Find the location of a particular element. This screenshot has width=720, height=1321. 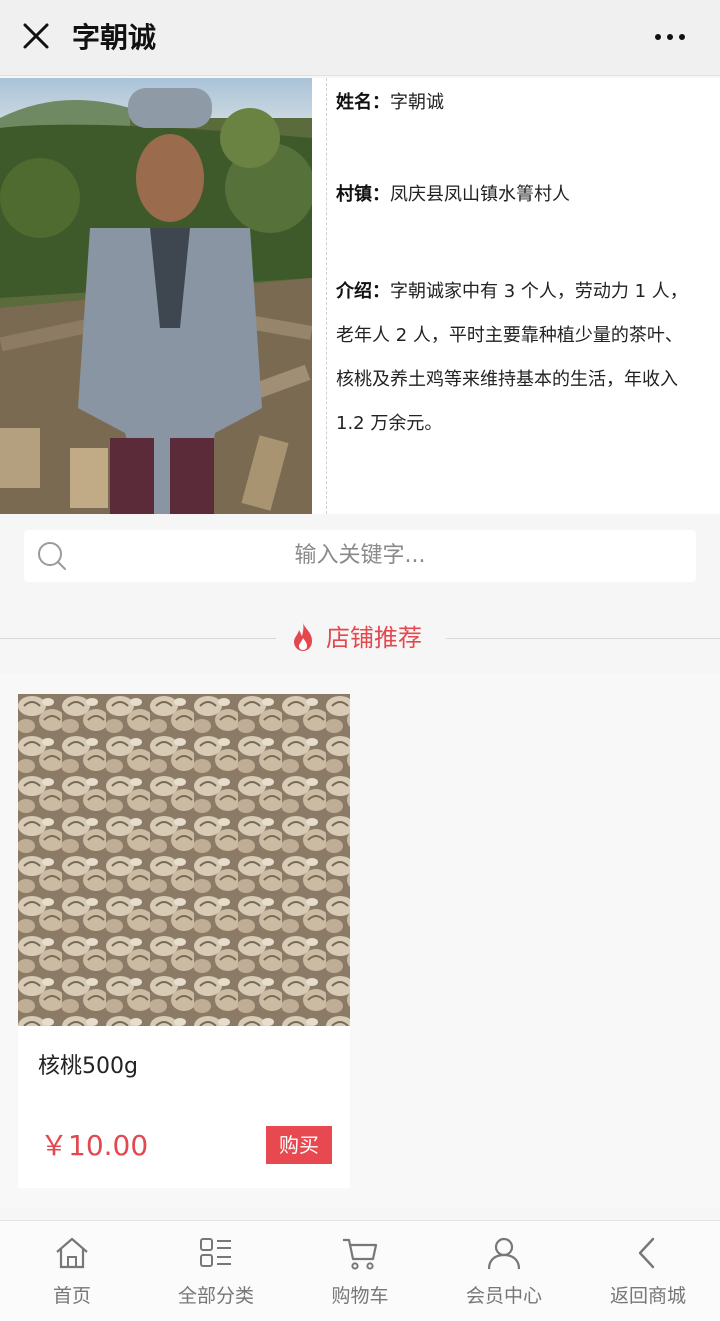

back-icon is located at coordinates (646, 1253).